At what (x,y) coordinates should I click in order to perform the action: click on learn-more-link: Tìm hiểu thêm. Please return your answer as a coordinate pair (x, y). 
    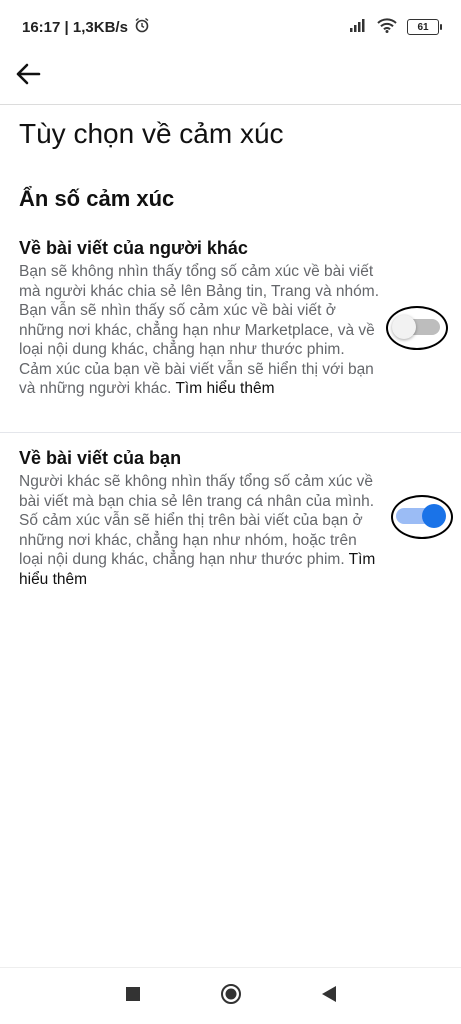
    Looking at the image, I should click on (224, 388).